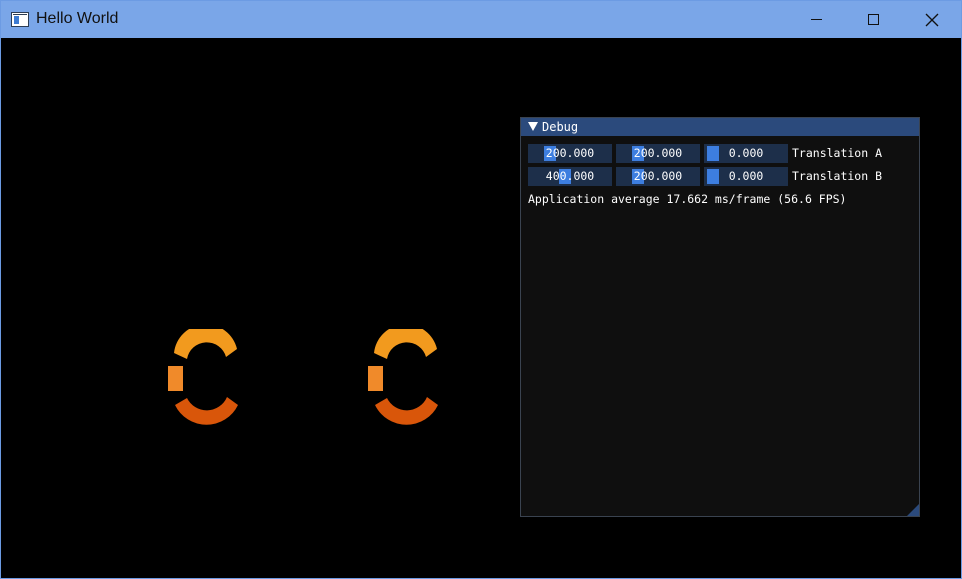 The height and width of the screenshot is (579, 962). I want to click on close-icon, so click(932, 19).